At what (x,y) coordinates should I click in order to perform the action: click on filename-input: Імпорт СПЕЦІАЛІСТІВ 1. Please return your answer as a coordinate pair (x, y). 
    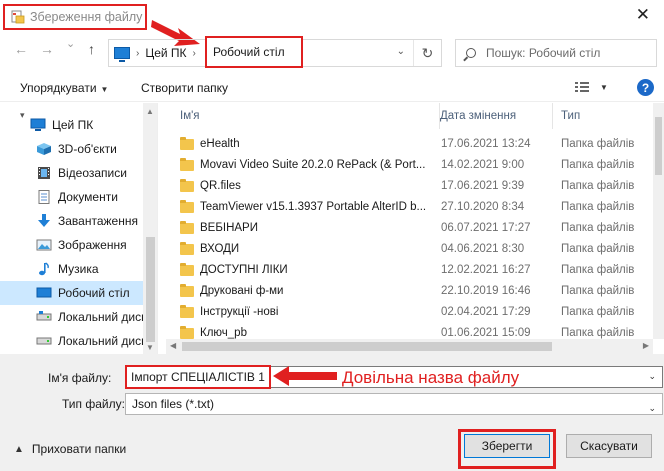
    Looking at the image, I should click on (198, 377).